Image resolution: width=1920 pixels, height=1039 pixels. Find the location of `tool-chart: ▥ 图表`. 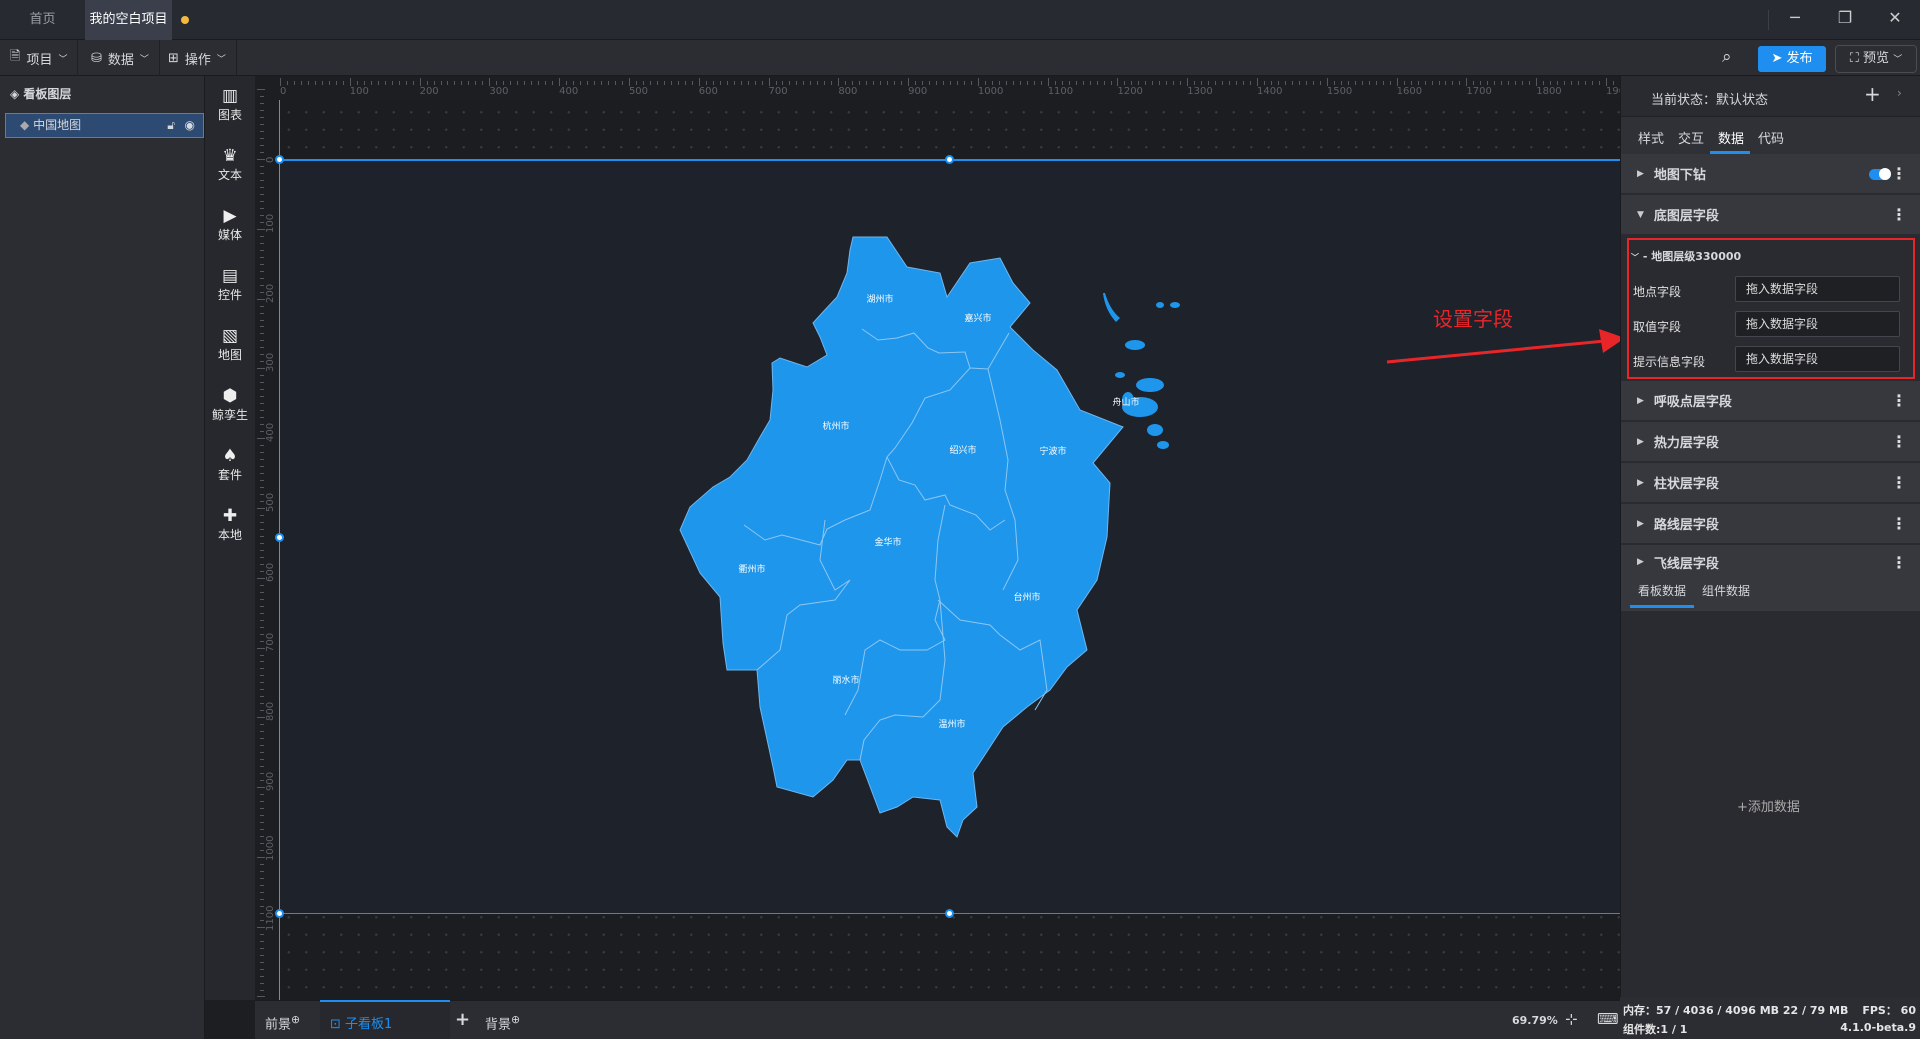

tool-chart: ▥ 图表 is located at coordinates (230, 104).